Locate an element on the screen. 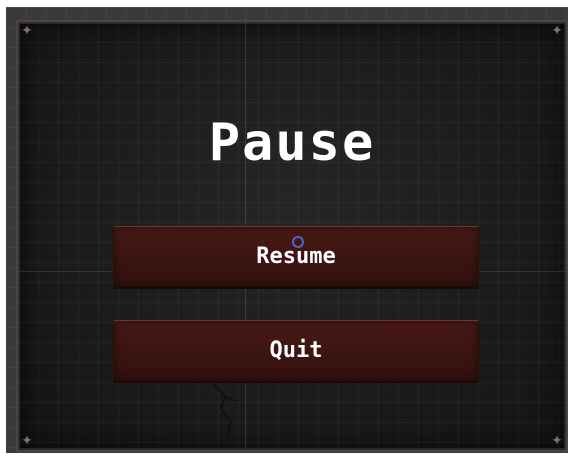  panel-crack-decoration is located at coordinates (225, 408).